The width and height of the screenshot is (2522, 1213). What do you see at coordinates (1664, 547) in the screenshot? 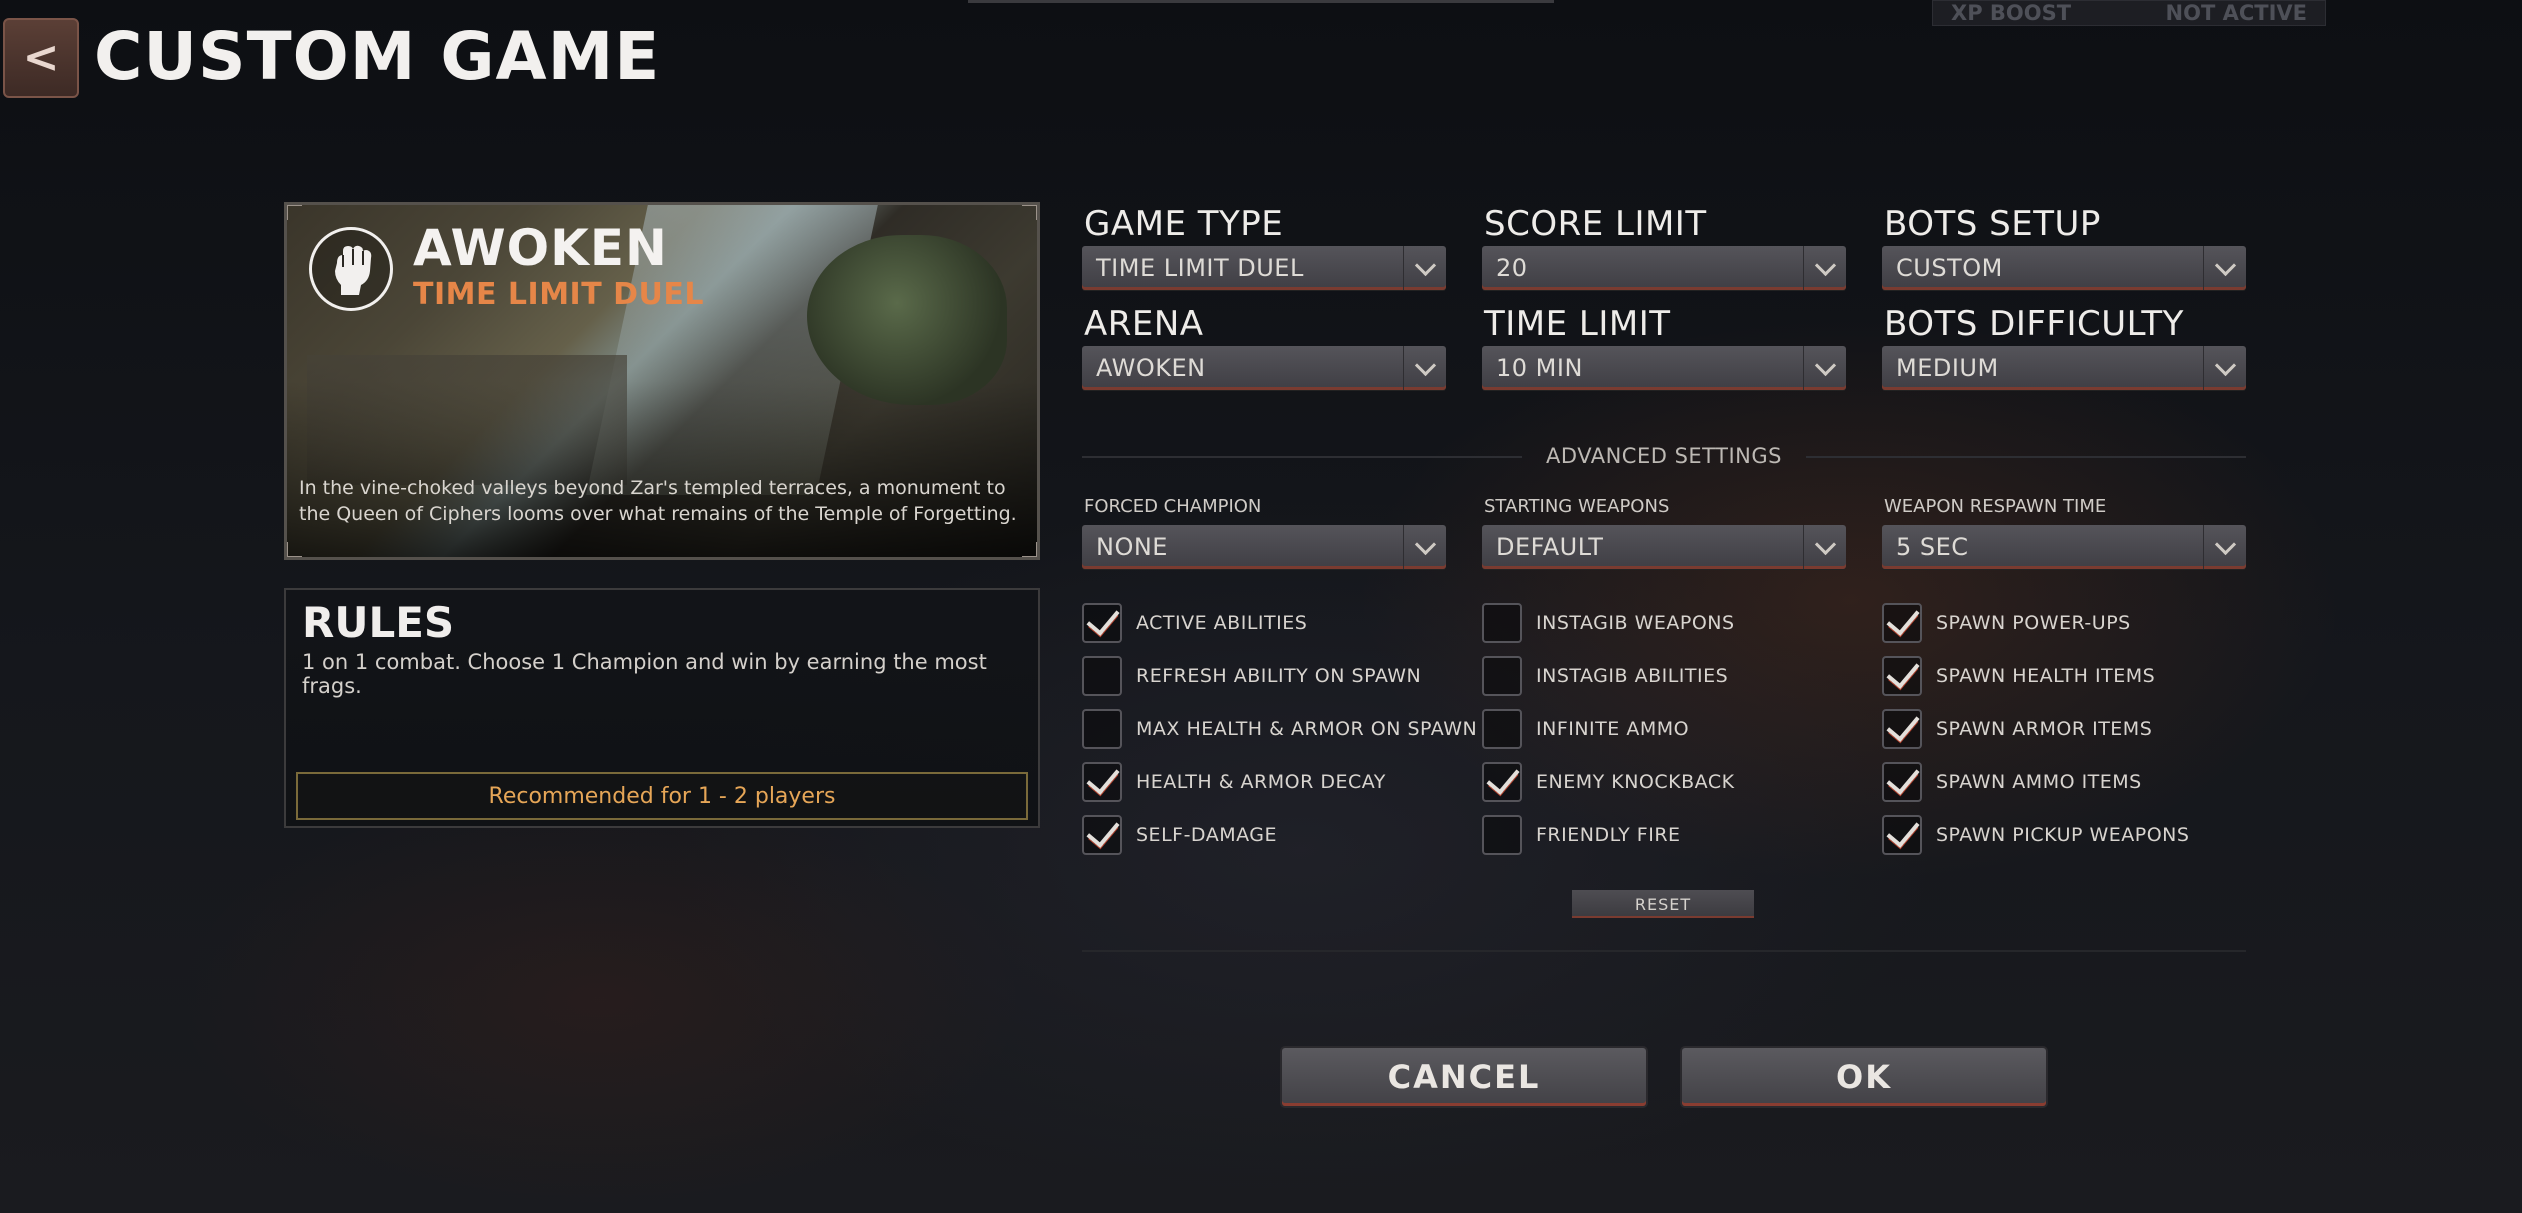
I see `starting-weapons-dropdown: DEFAULT` at bounding box center [1664, 547].